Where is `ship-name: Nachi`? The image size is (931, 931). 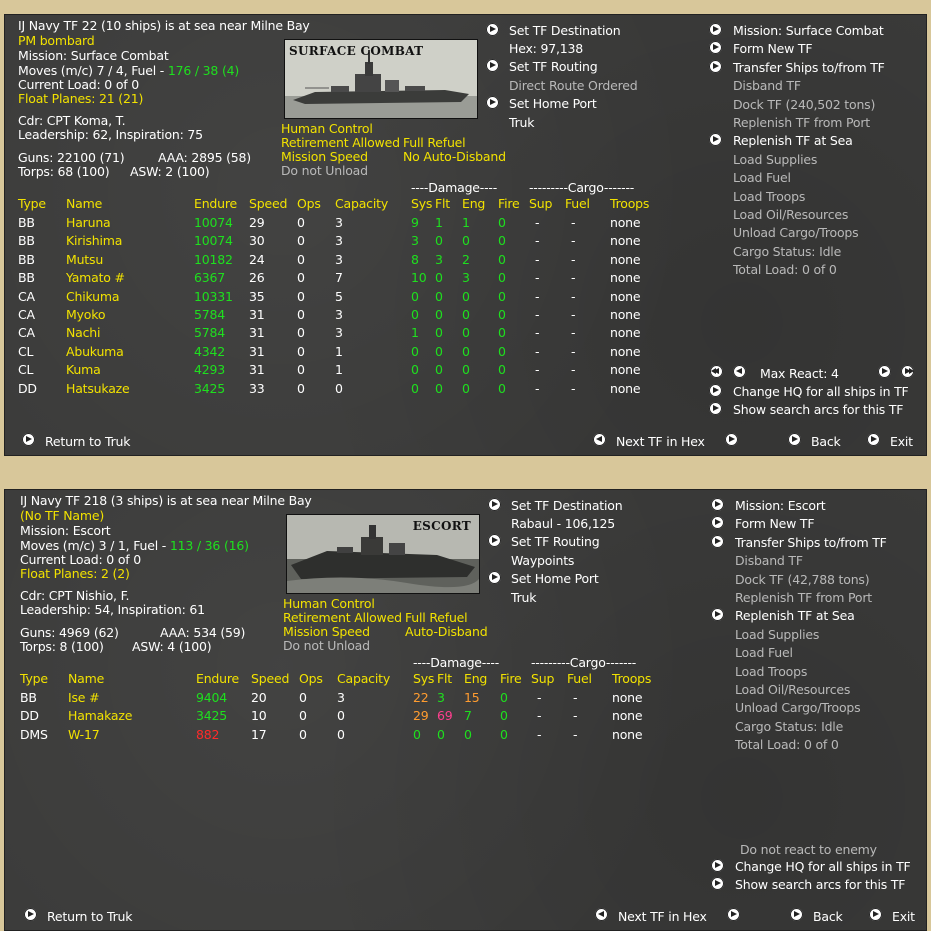 ship-name: Nachi is located at coordinates (83, 332).